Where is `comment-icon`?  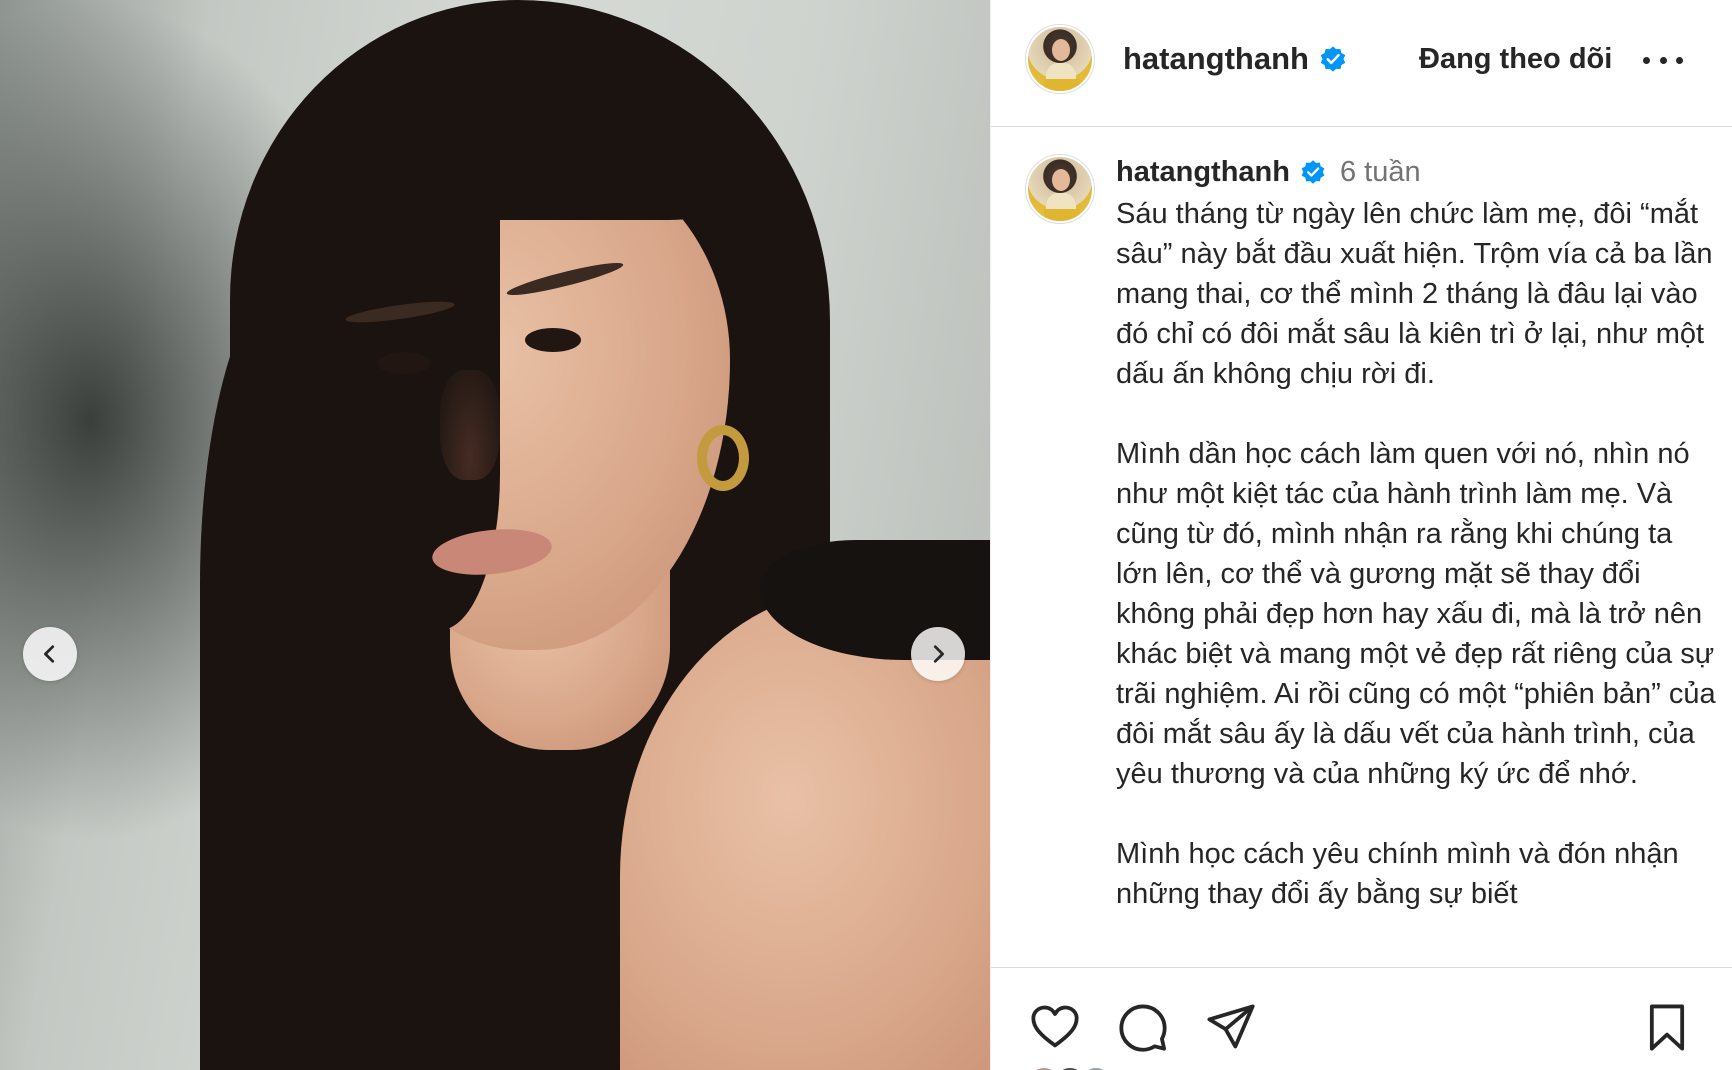
comment-icon is located at coordinates (1143, 1028).